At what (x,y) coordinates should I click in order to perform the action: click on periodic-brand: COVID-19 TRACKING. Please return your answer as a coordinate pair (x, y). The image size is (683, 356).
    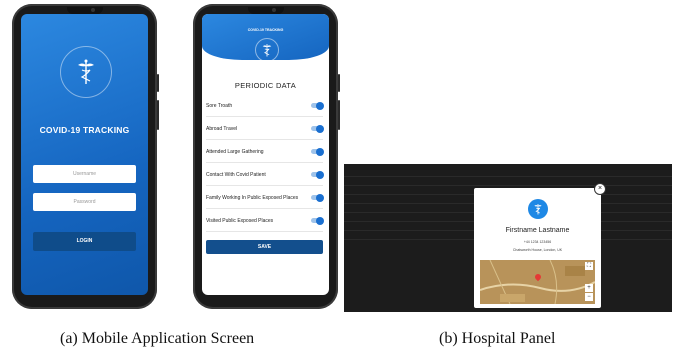
    Looking at the image, I should click on (265, 30).